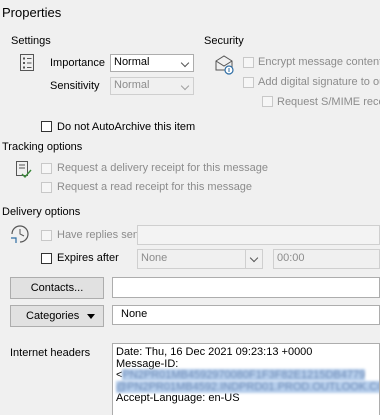  I want to click on header-message-id-value-line-1: <PN2PR01MB4592970080F1F3F82E1215DB4779, so click(241, 375).